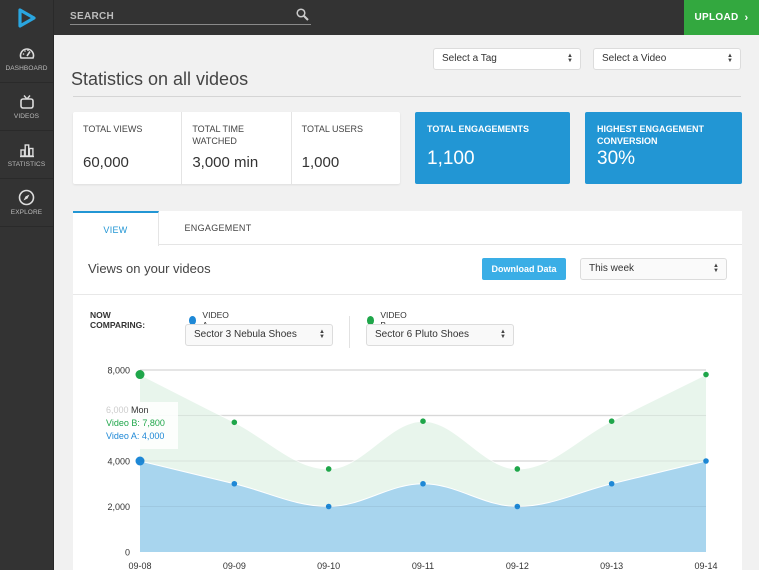 Image resolution: width=759 pixels, height=570 pixels. I want to click on sidebar: DASHBOARD VIDEOS STATISTICS EXPLORE, so click(27, 302).